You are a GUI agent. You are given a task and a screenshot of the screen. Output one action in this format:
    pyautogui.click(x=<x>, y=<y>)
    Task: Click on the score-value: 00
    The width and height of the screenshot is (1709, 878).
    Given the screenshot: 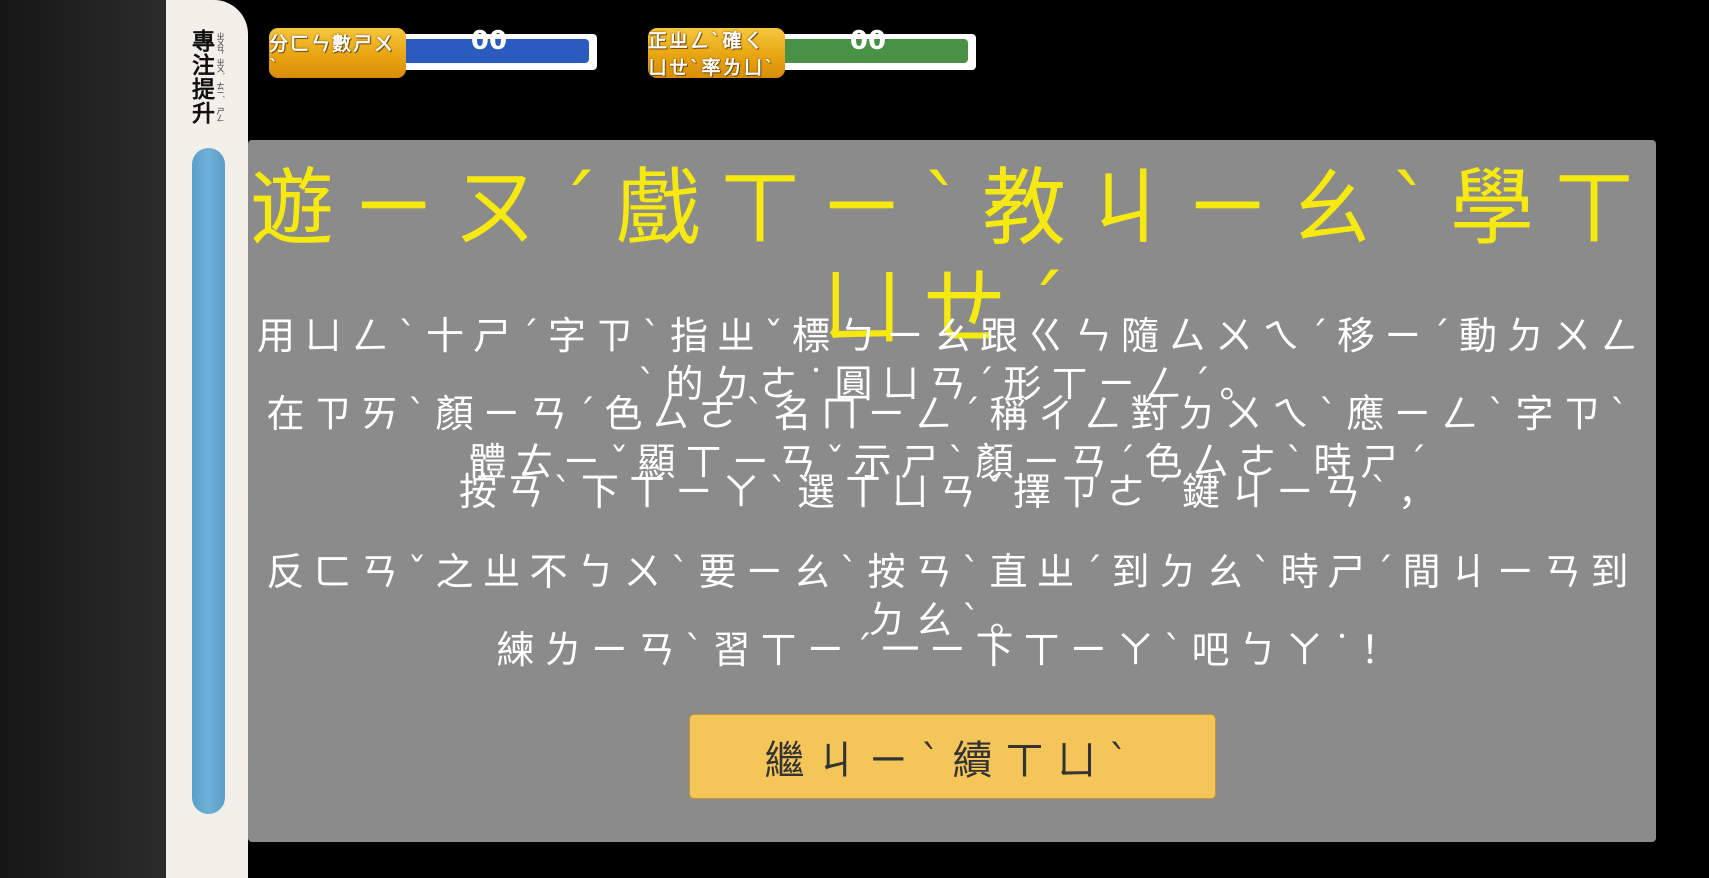 What is the action you would take?
    pyautogui.click(x=489, y=41)
    